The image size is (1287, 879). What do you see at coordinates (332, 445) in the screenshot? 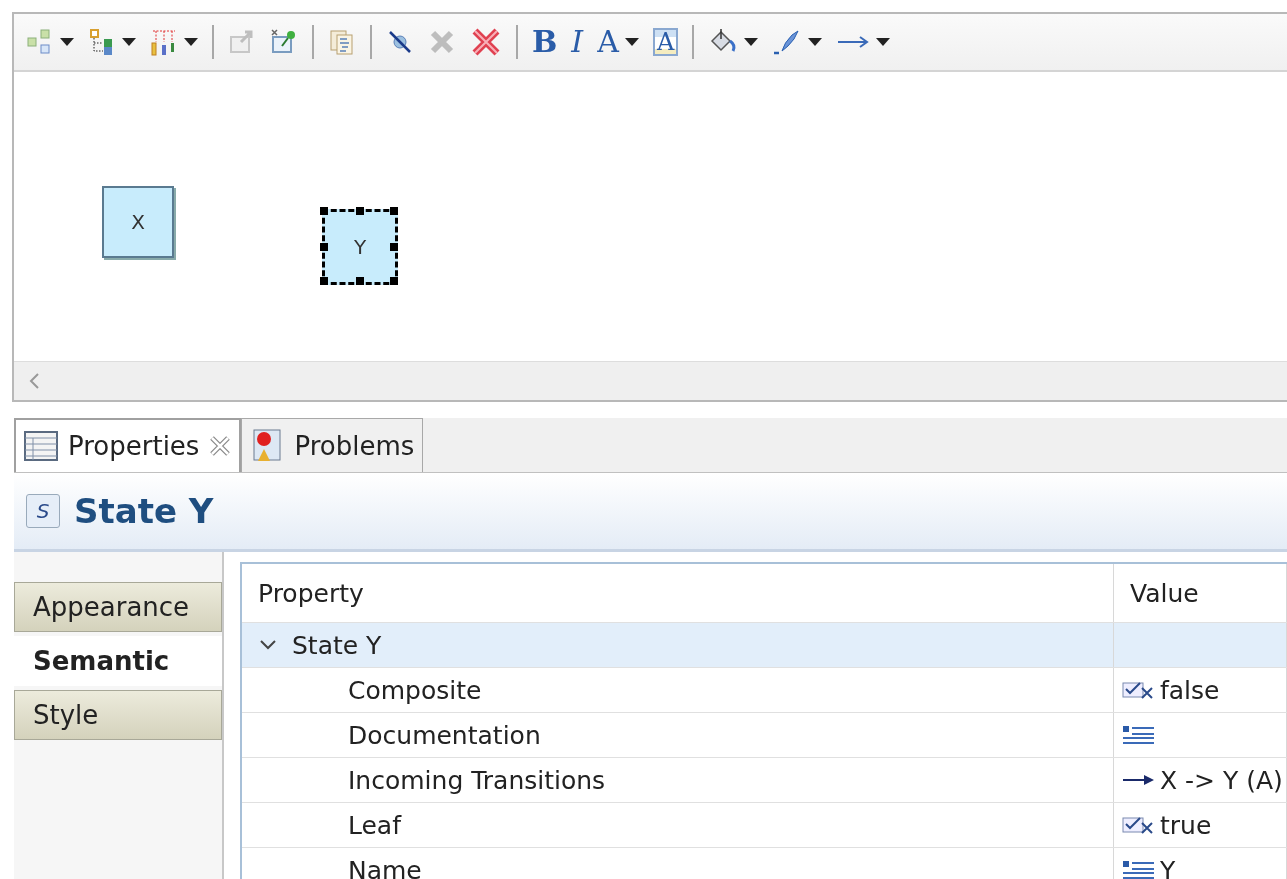
I see `view-tab: Problems` at bounding box center [332, 445].